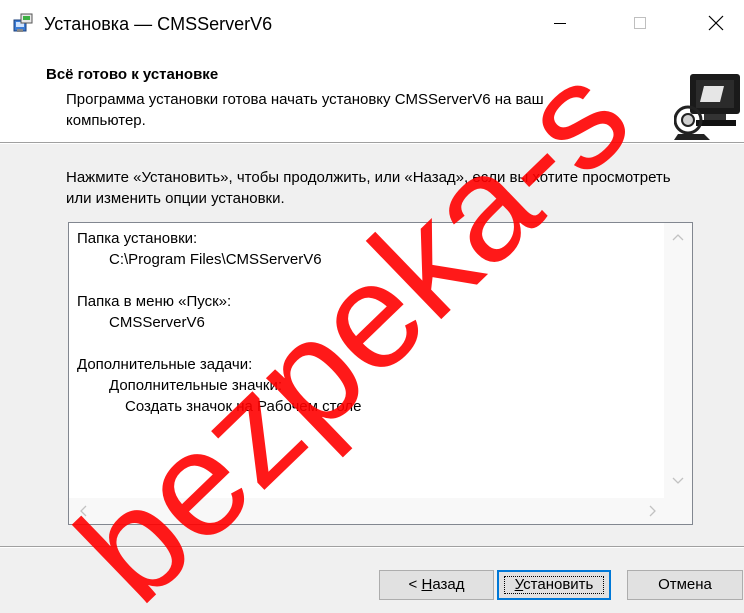  I want to click on window-title: Установка — CMSServerV6, so click(158, 24).